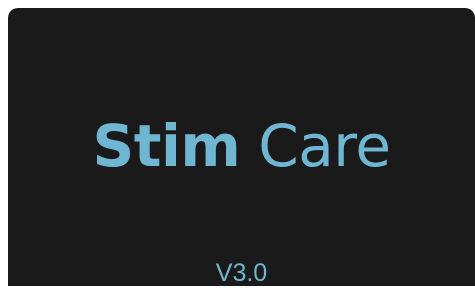 The image size is (475, 288). I want to click on version-label: V3.0, so click(241, 273).